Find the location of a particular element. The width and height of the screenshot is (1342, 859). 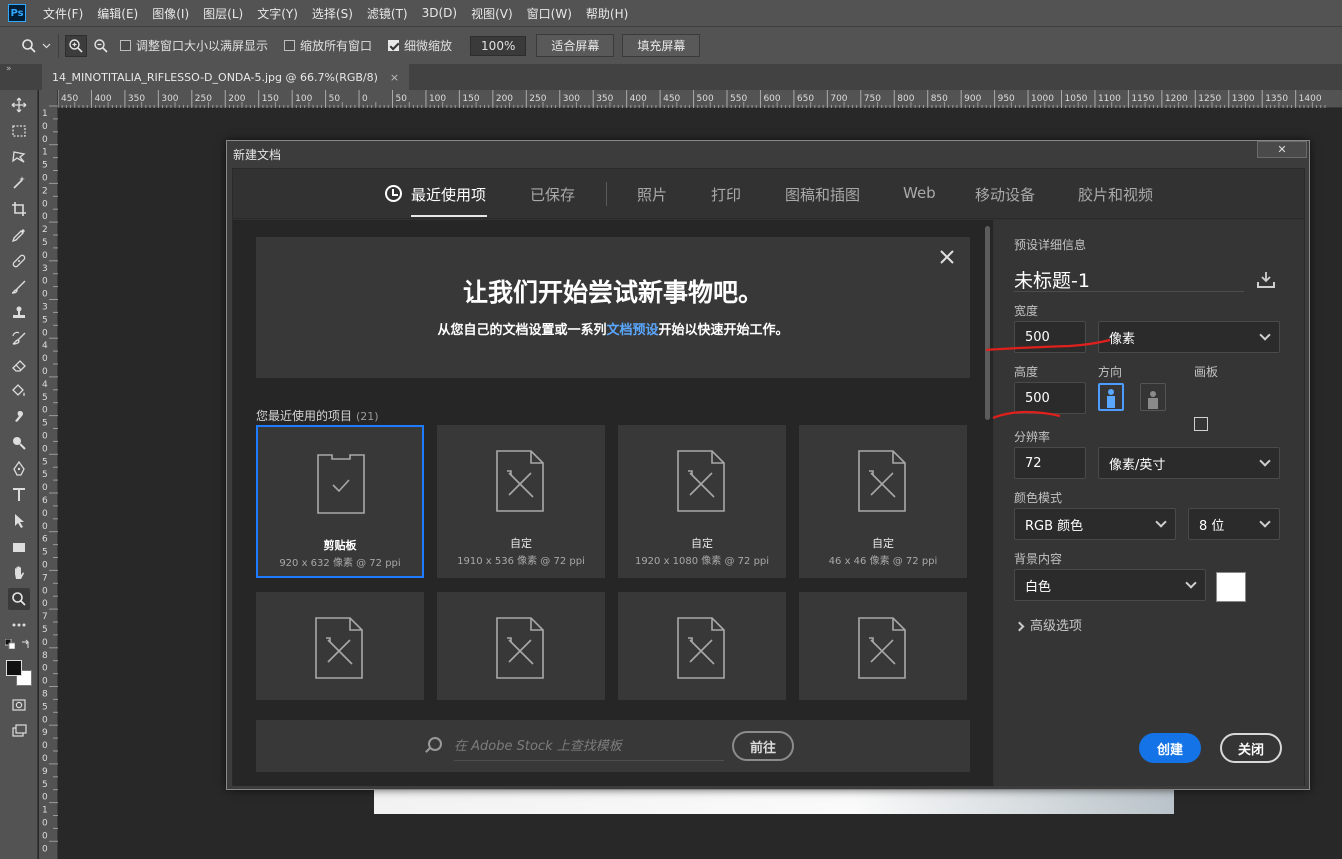

fit-screen-button: 适合屏幕 is located at coordinates (575, 45).